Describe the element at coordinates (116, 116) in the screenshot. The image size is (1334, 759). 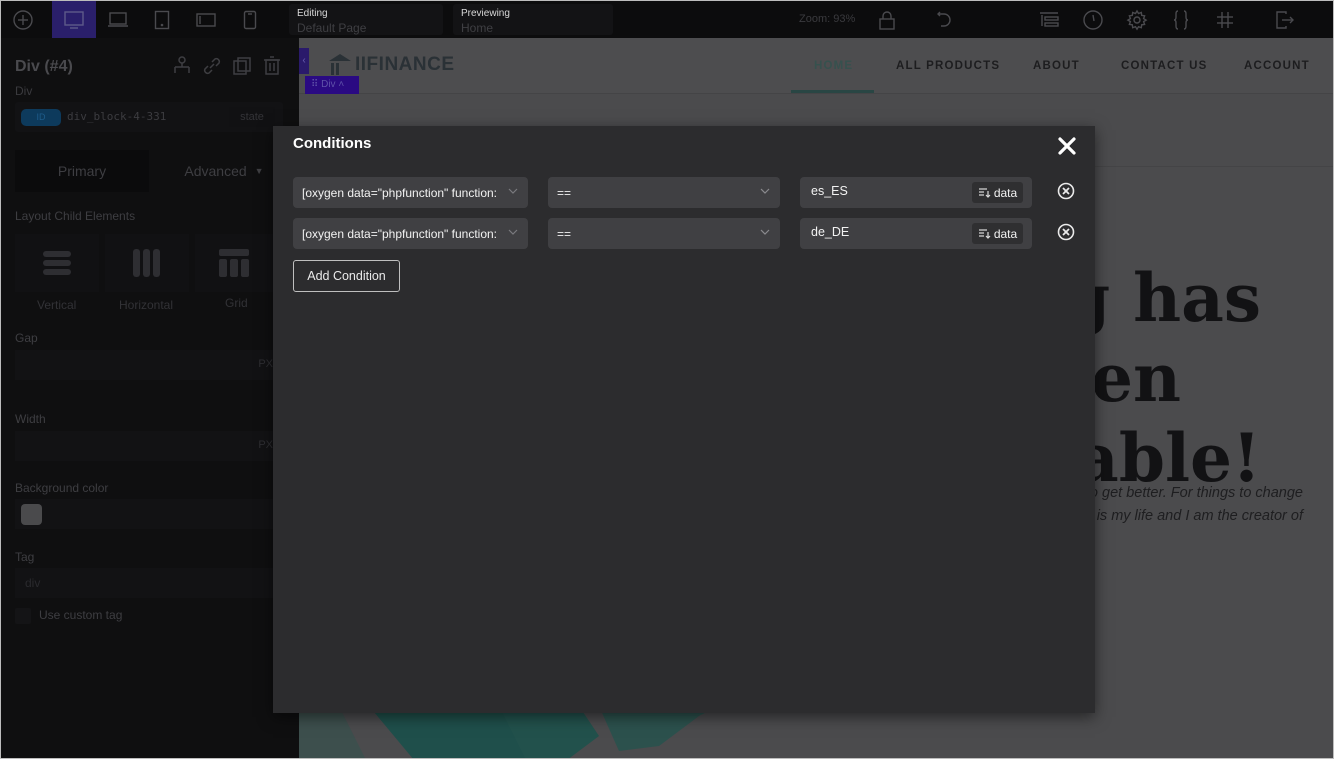
I see `selector-name: div_block-4-331` at that location.